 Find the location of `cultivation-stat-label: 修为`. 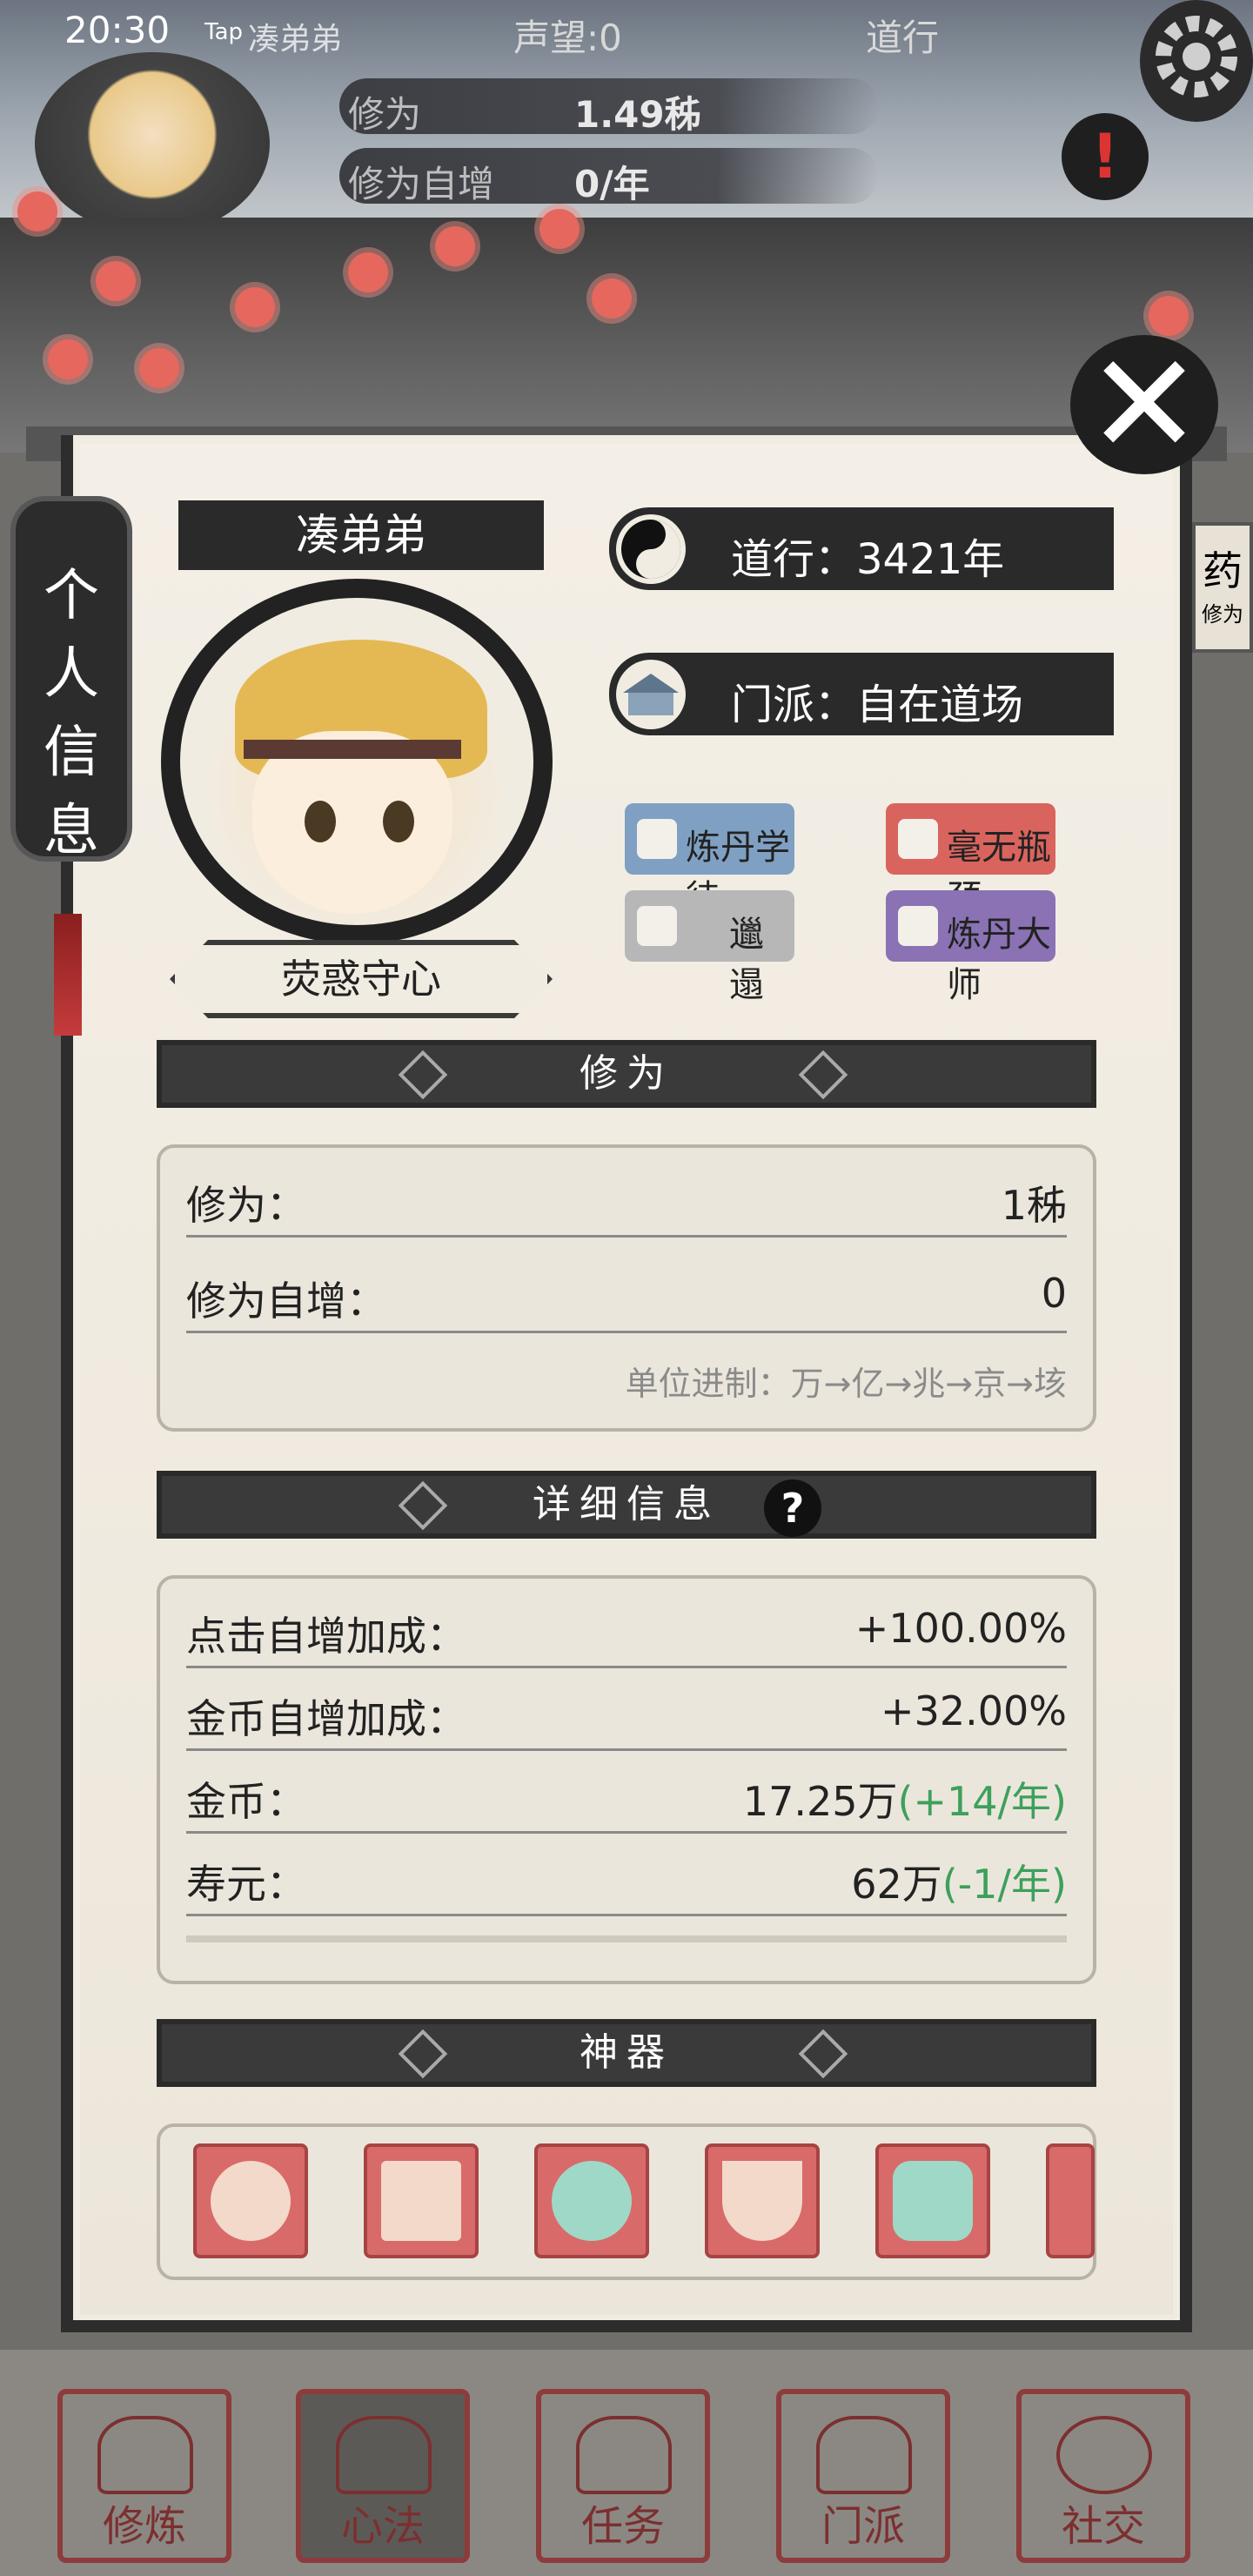

cultivation-stat-label: 修为 is located at coordinates (385, 114).